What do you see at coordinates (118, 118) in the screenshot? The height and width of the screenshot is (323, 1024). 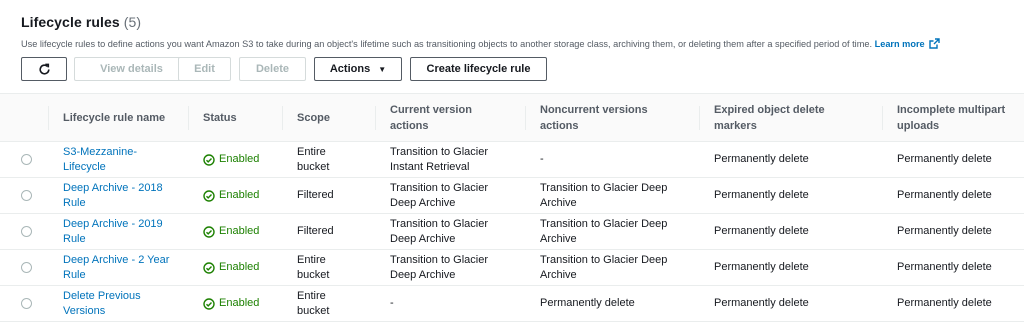 I see `column-header-name: Lifecycle rule name` at bounding box center [118, 118].